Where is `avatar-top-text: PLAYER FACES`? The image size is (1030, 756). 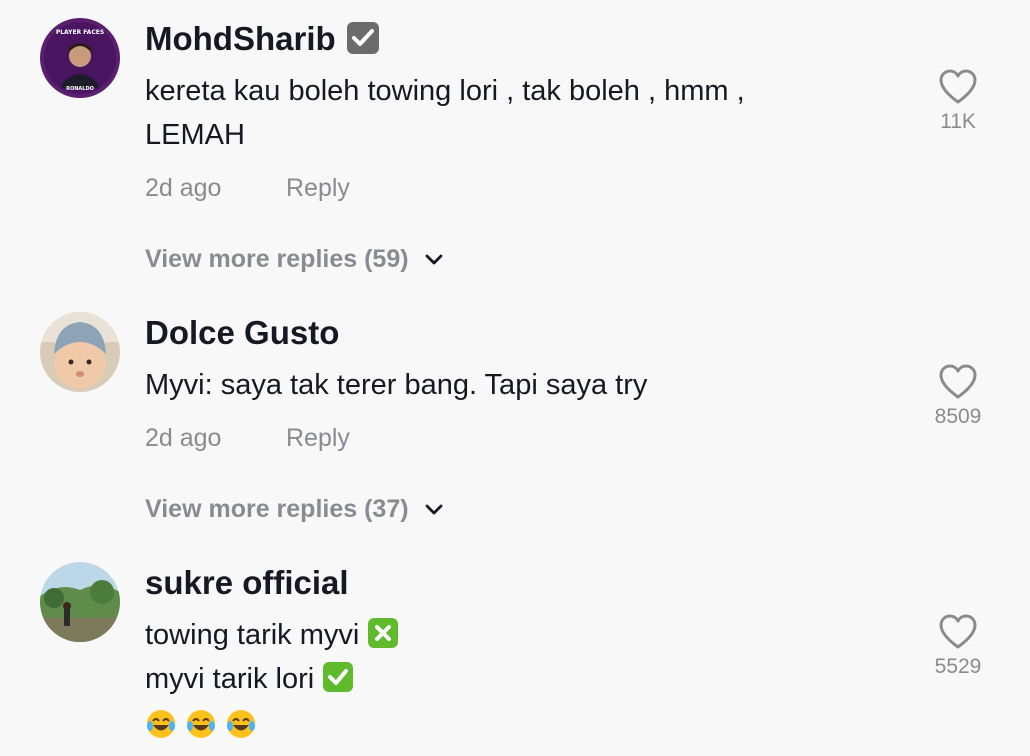
avatar-top-text: PLAYER FACES is located at coordinates (80, 32).